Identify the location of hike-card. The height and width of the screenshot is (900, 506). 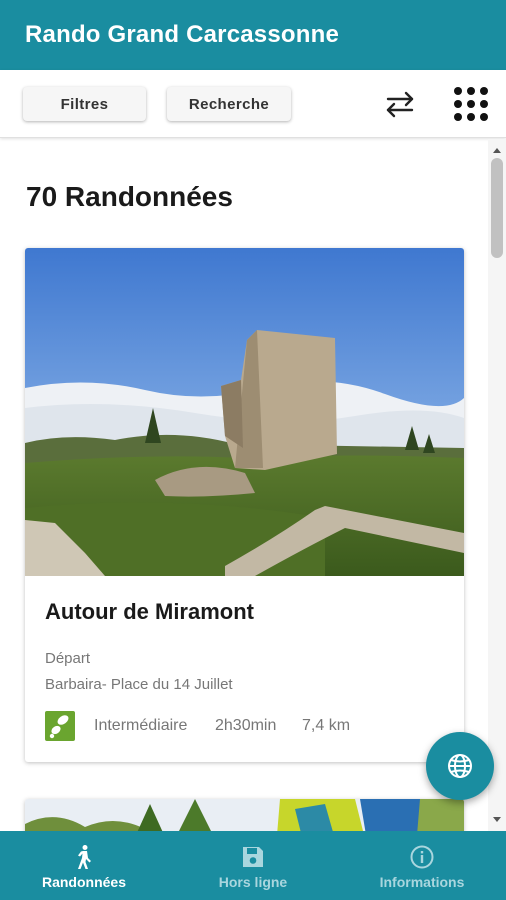
(244, 815).